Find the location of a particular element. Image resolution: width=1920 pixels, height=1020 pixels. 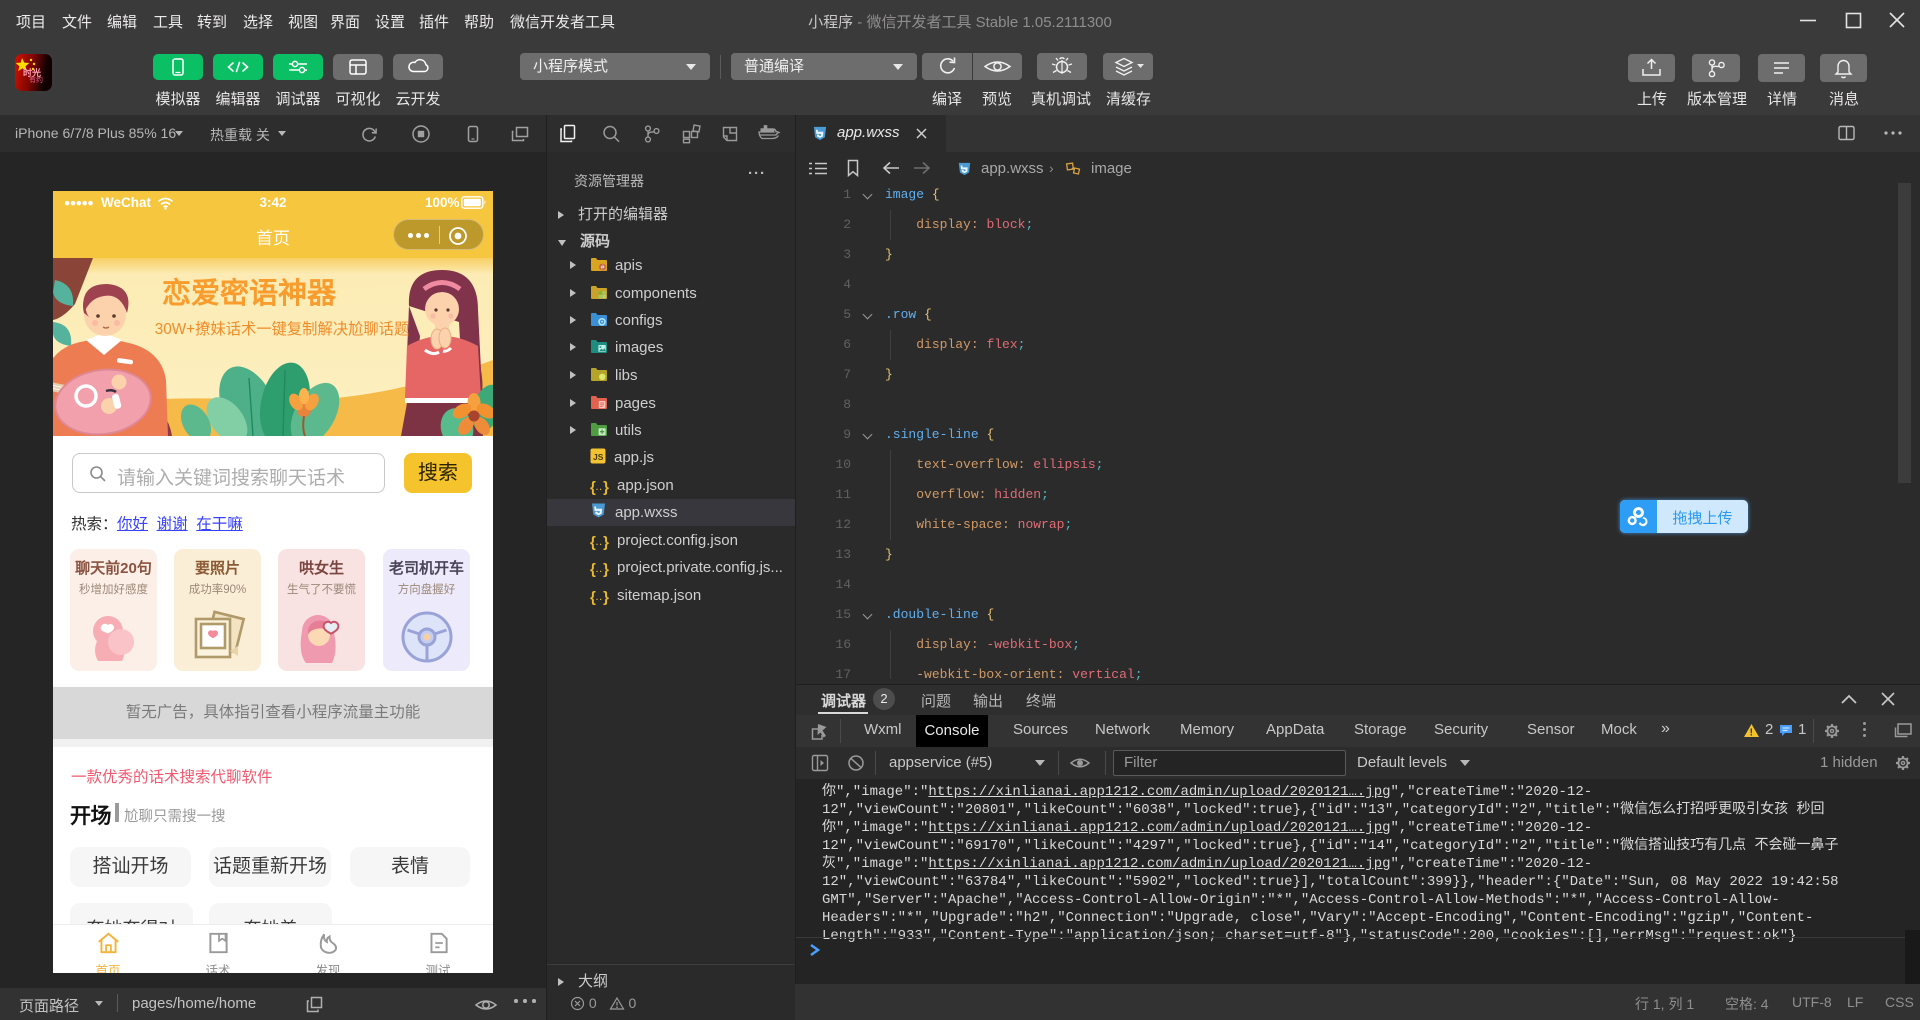

svg-text: 有约 is located at coordinates (36, 79).